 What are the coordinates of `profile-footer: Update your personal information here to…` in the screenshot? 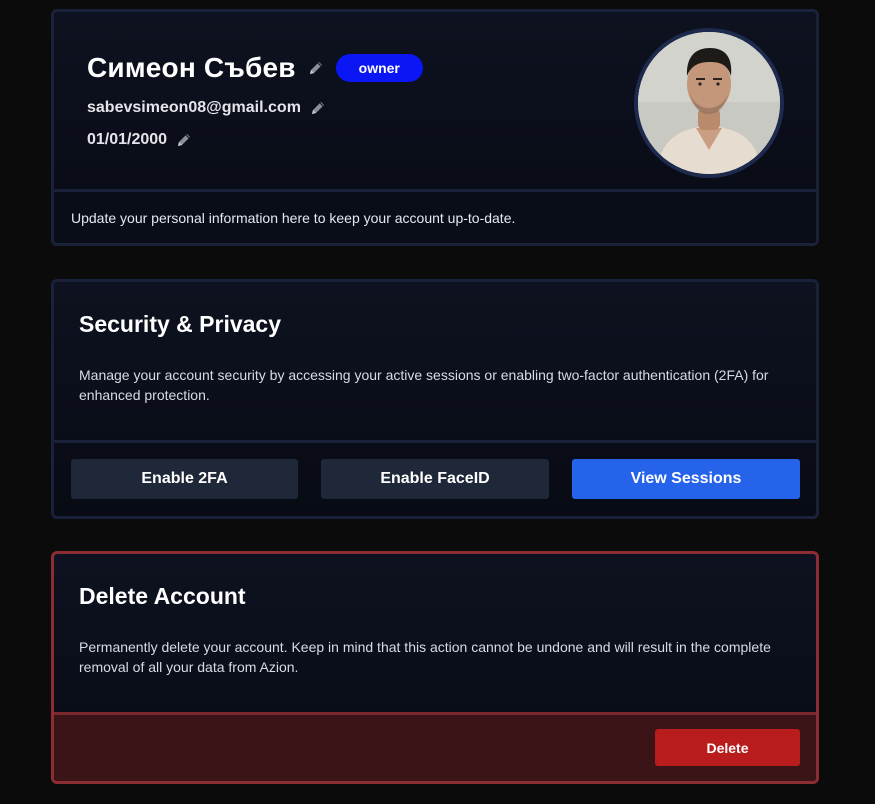 It's located at (435, 217).